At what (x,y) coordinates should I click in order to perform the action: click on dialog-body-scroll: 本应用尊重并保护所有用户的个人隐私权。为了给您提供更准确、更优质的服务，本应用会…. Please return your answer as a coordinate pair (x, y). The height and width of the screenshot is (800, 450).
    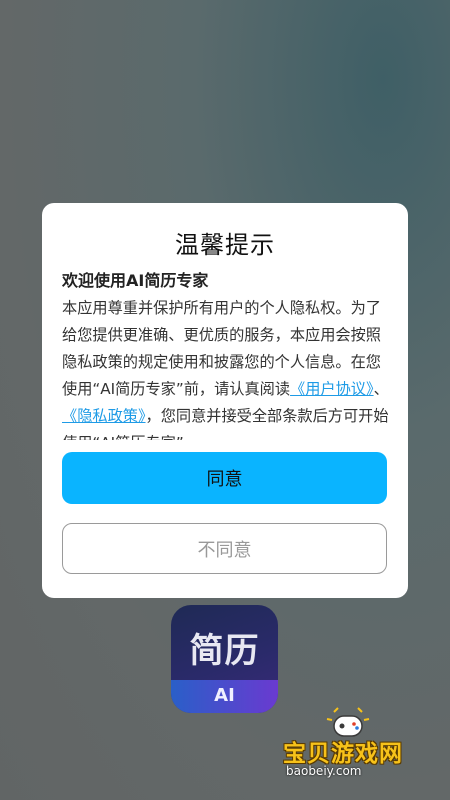
    Looking at the image, I should click on (228, 367).